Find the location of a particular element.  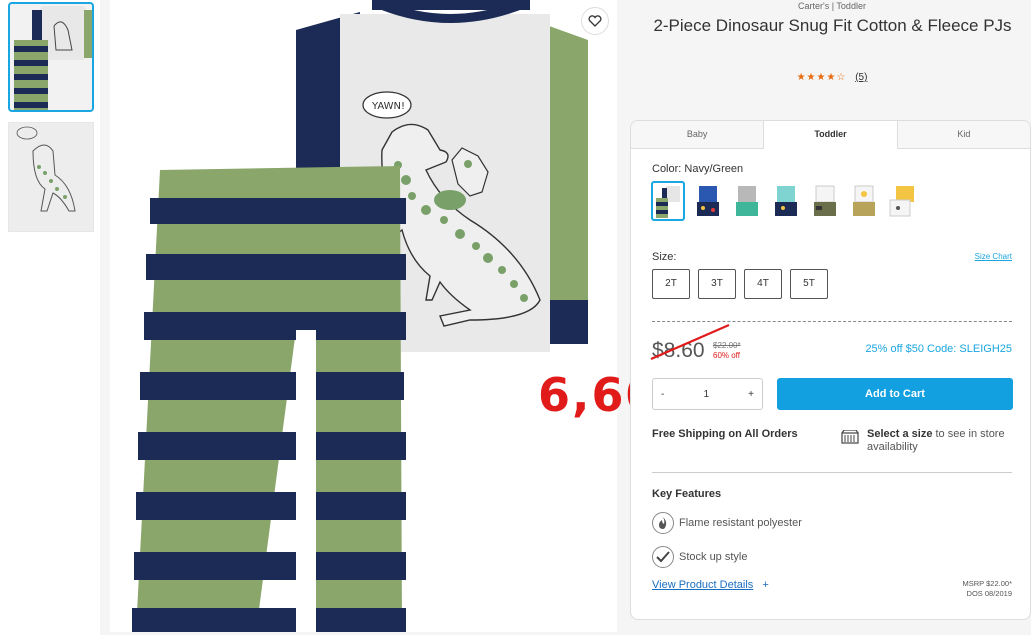

discount-percent: 60% off is located at coordinates (726, 355).